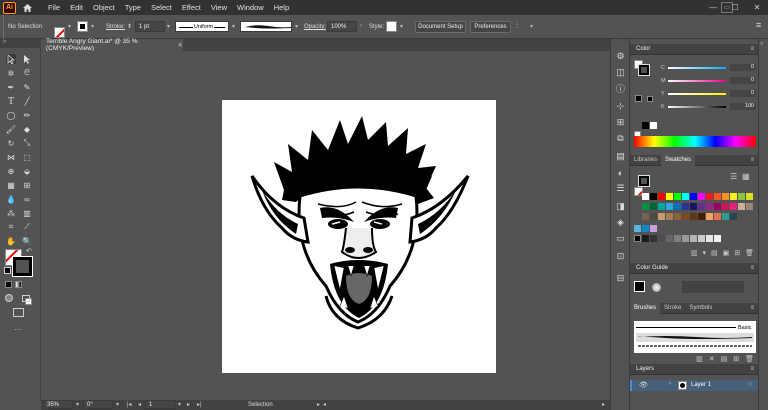  Describe the element at coordinates (29, 251) in the screenshot. I see `swap-icon: ↶` at that location.